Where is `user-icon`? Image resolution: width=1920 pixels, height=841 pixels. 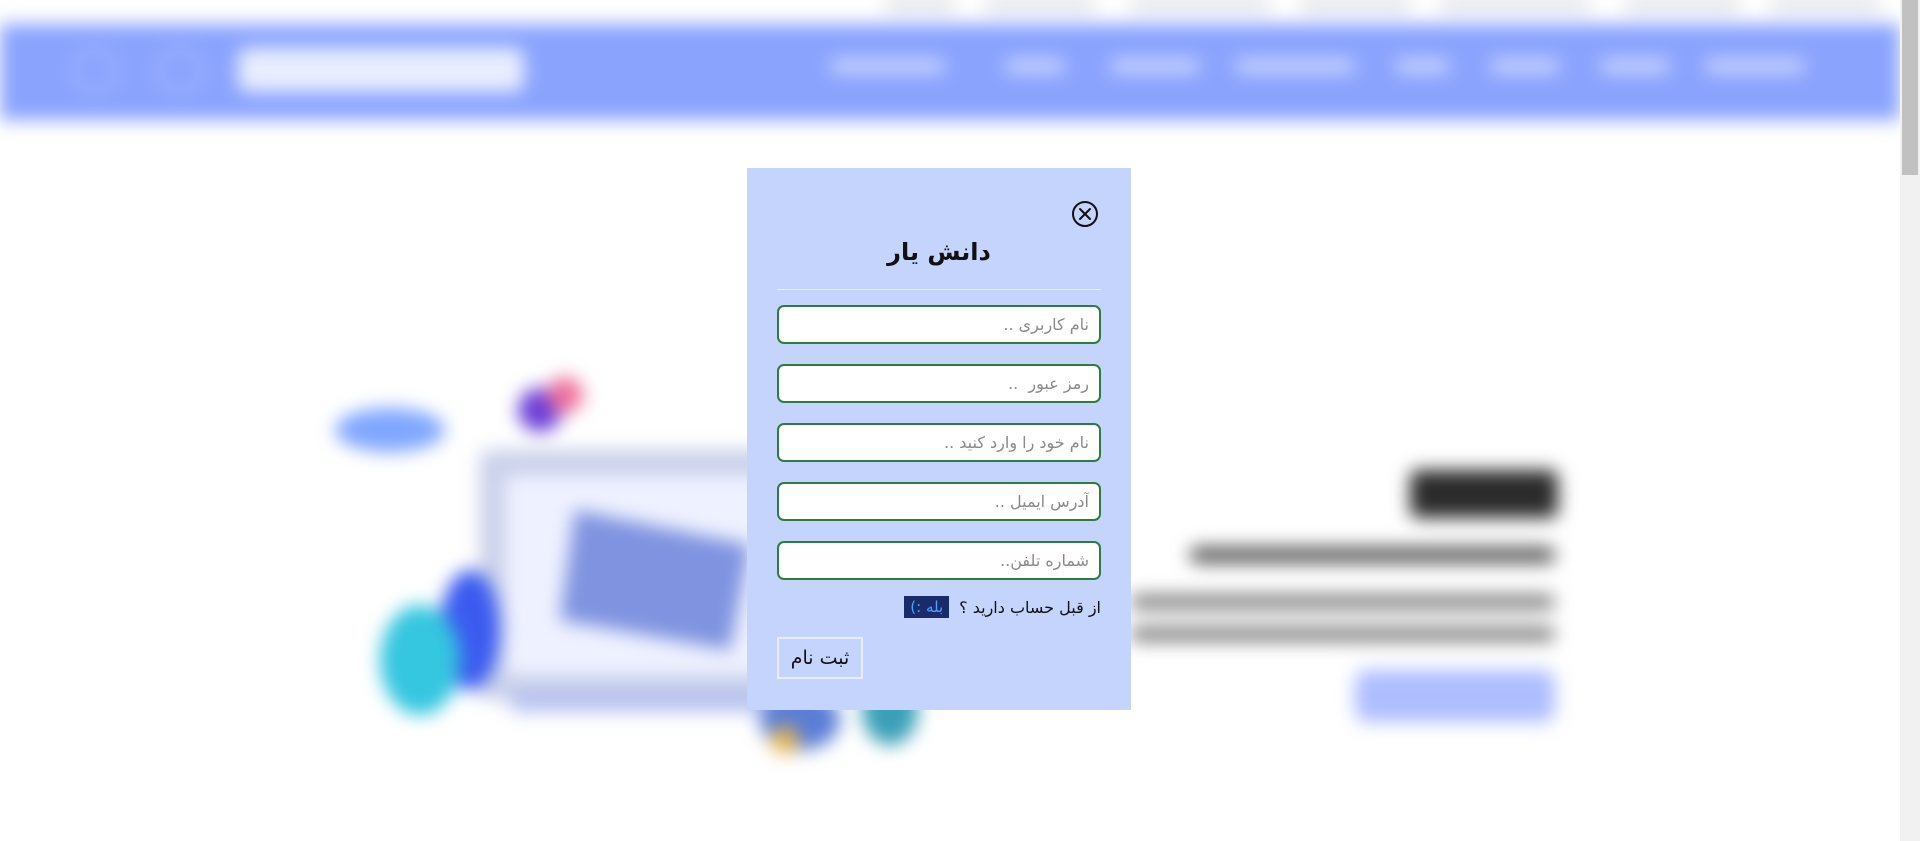
user-icon is located at coordinates (95, 71).